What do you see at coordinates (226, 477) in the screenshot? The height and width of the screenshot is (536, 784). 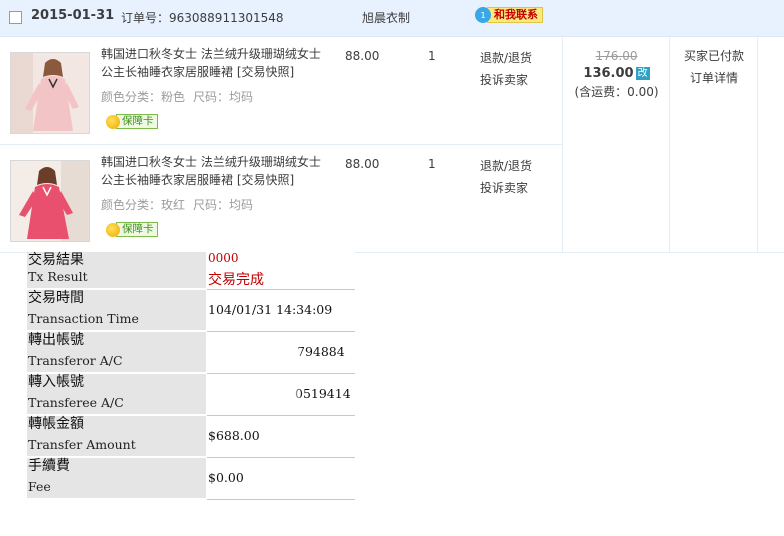 I see `fee-value: $0.00` at bounding box center [226, 477].